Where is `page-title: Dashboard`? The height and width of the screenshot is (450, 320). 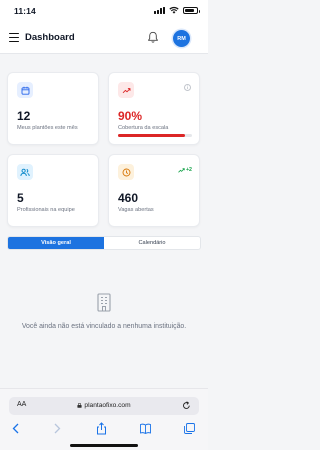 page-title: Dashboard is located at coordinates (50, 37).